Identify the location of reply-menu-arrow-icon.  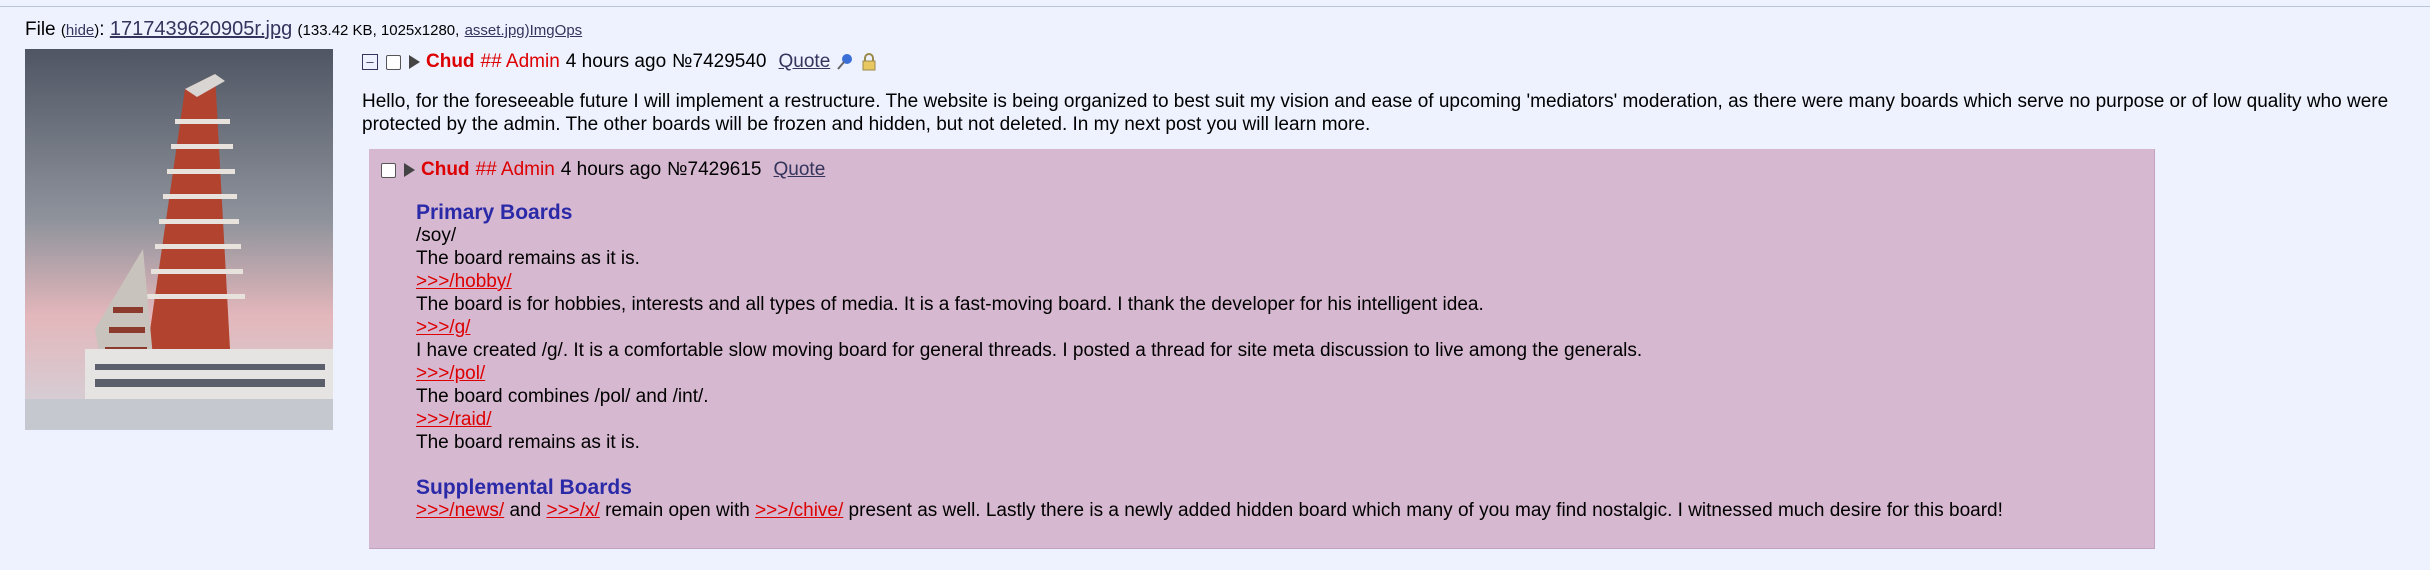
(409, 170).